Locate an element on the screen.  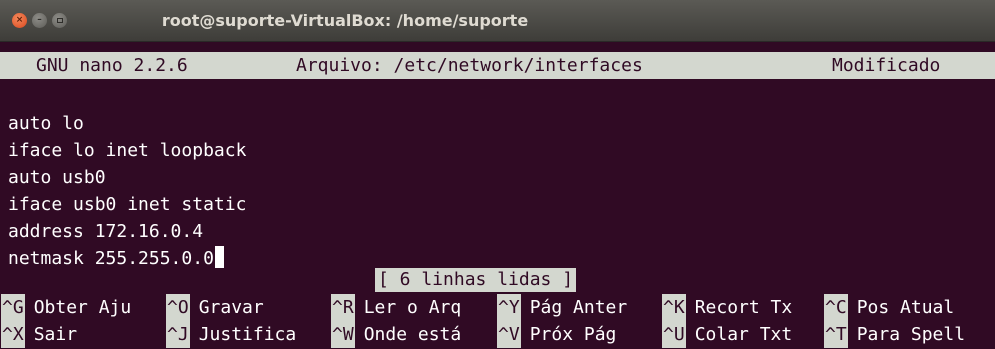
shortcut-to-spell: ^T Para Spell is located at coordinates (894, 334).